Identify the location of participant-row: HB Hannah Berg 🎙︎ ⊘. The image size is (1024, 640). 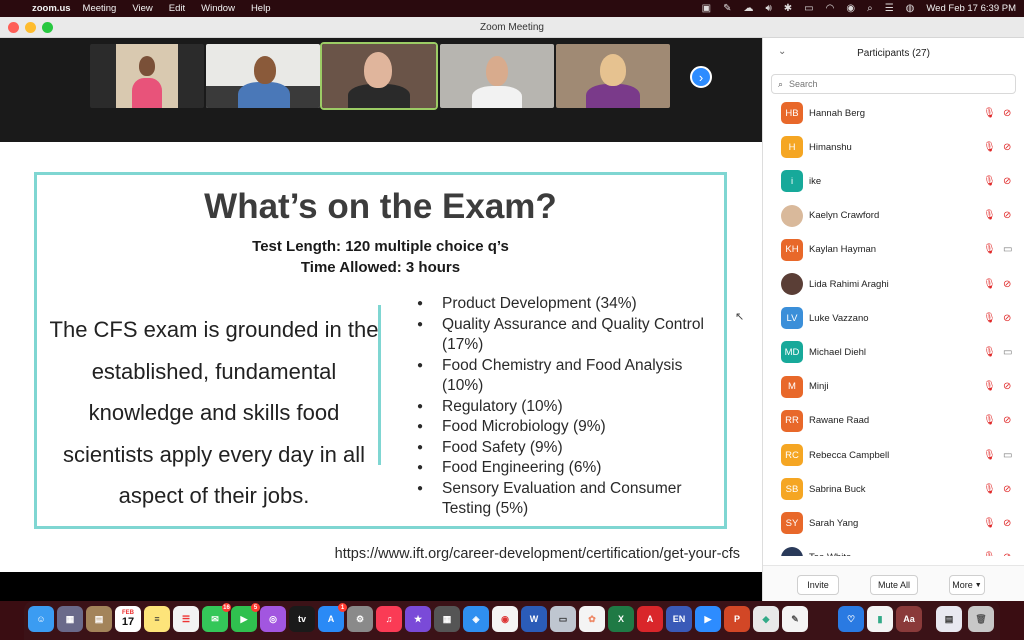
(893, 113).